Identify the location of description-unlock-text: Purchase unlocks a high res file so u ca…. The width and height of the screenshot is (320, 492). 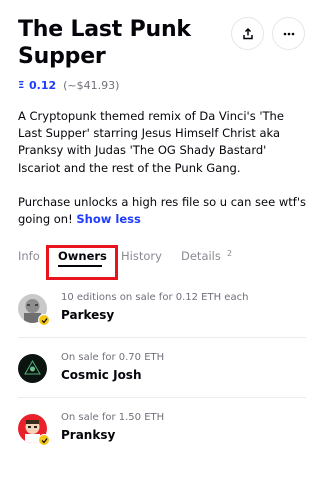
(162, 210).